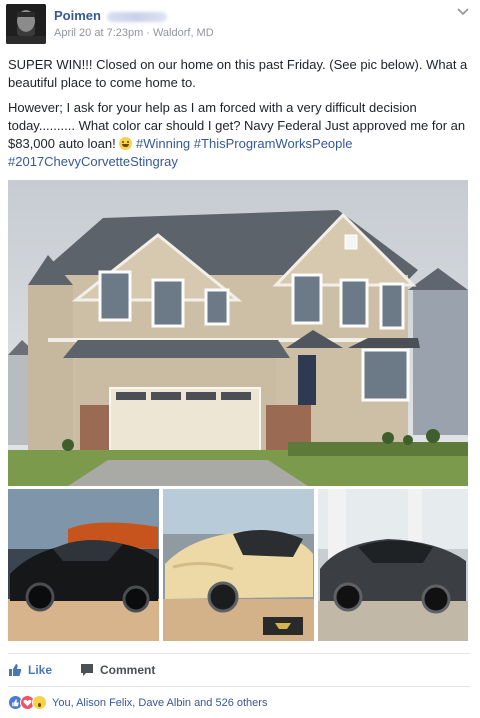 This screenshot has height=718, width=480. I want to click on post-location: Waldorf, MD, so click(183, 33).